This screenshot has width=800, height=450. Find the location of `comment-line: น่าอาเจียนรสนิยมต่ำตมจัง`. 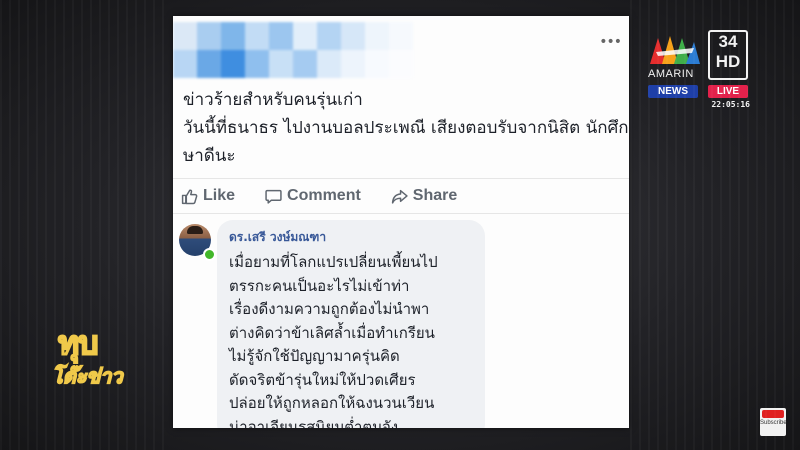

comment-line: น่าอาเจียนรสนิยมต่ำตมจัง is located at coordinates (314, 423).